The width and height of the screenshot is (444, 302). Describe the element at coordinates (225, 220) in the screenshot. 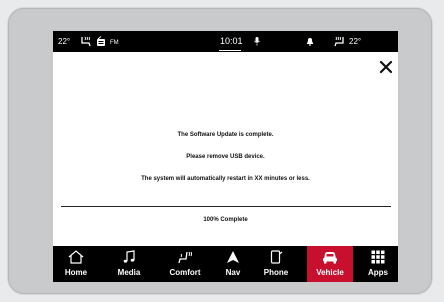

I see `progress-text: 100% Complete` at that location.